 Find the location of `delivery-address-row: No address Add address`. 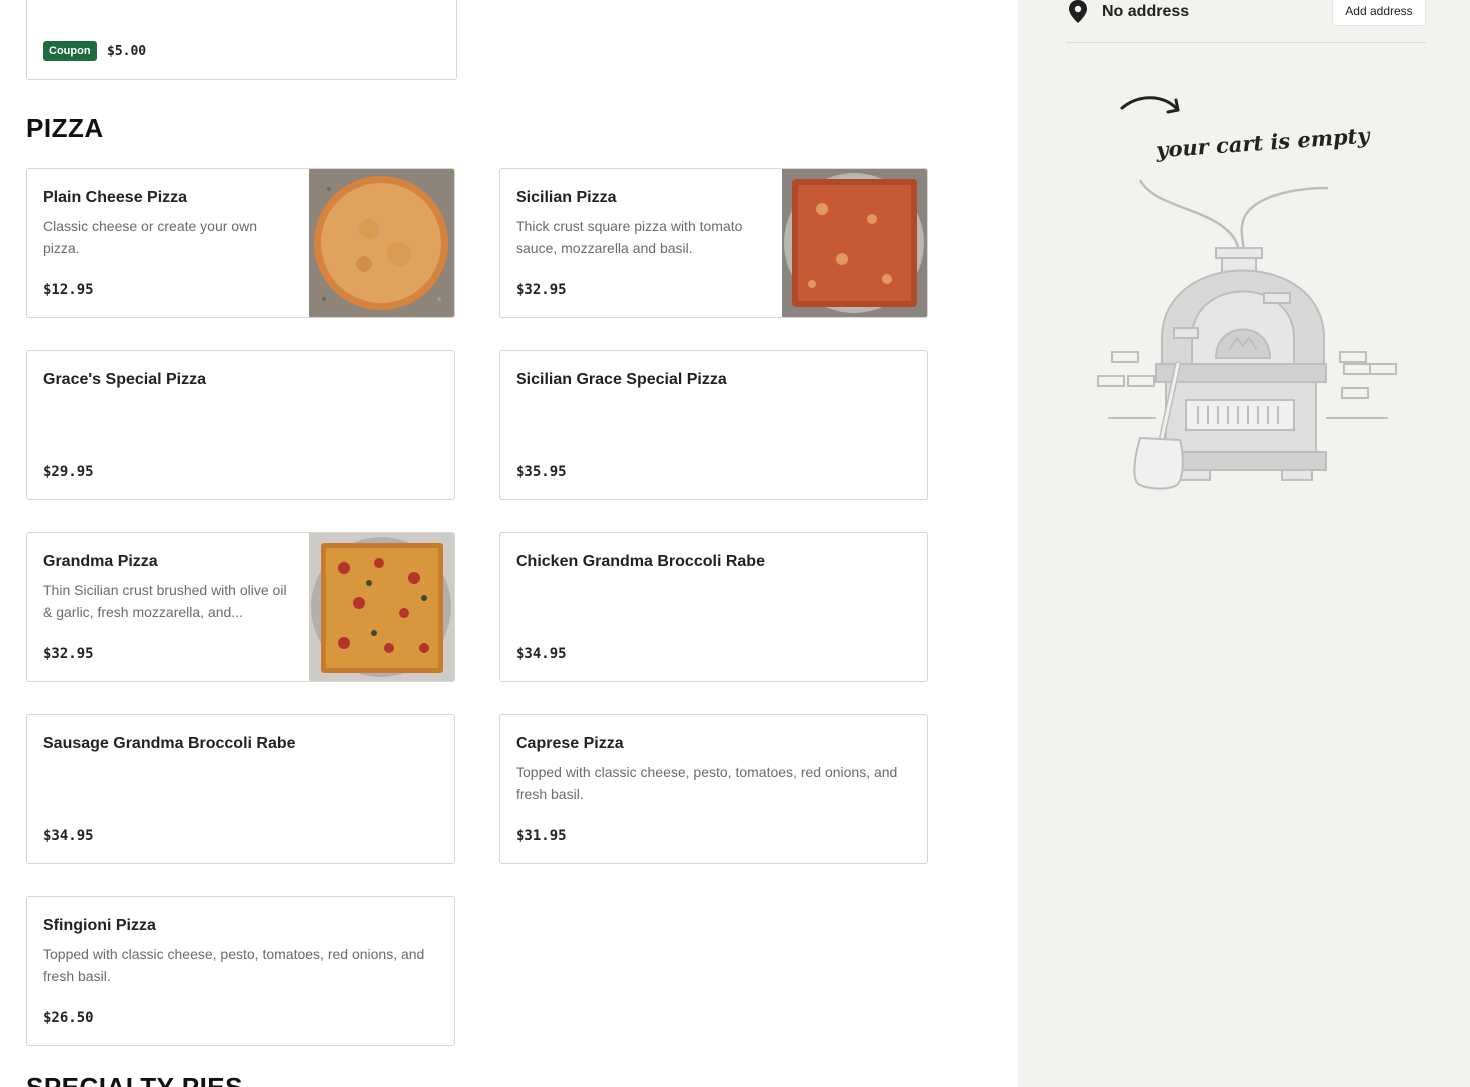

delivery-address-row: No address Add address is located at coordinates (1246, 21).